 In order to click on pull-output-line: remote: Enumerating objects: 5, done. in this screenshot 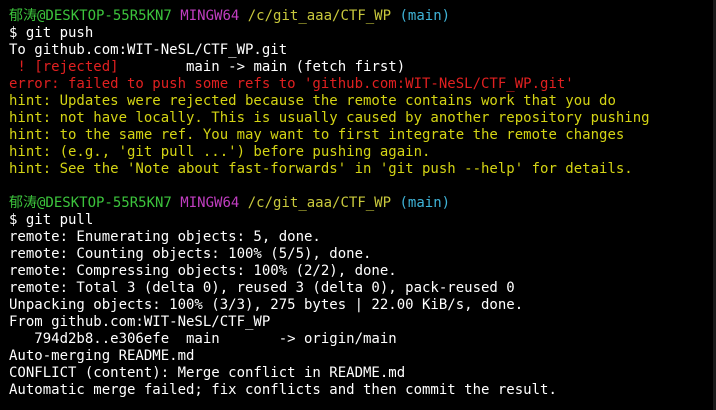, I will do `click(165, 237)`.